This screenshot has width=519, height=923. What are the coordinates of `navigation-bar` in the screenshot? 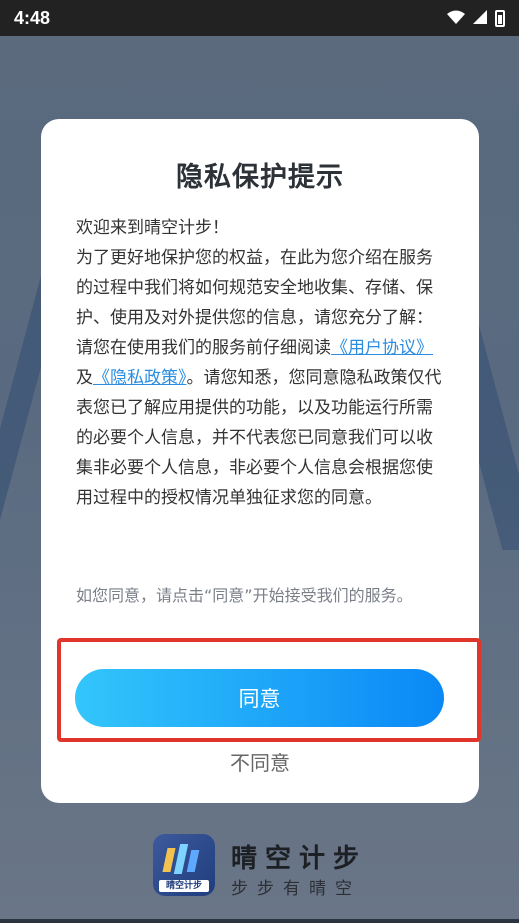 It's located at (259, 921).